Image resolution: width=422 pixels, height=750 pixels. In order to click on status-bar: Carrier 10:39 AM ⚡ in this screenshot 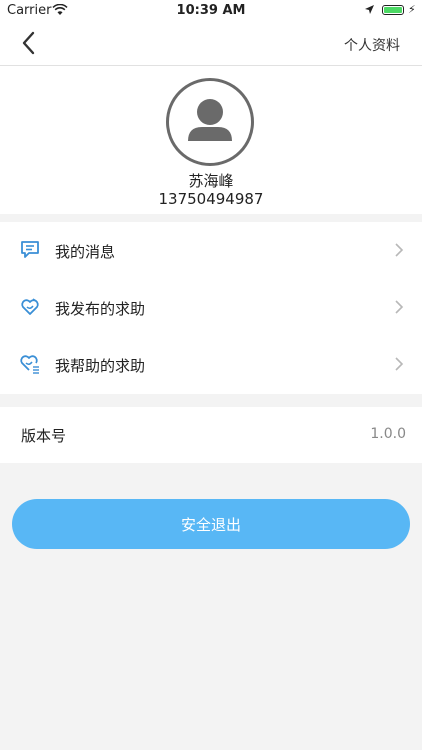, I will do `click(211, 11)`.